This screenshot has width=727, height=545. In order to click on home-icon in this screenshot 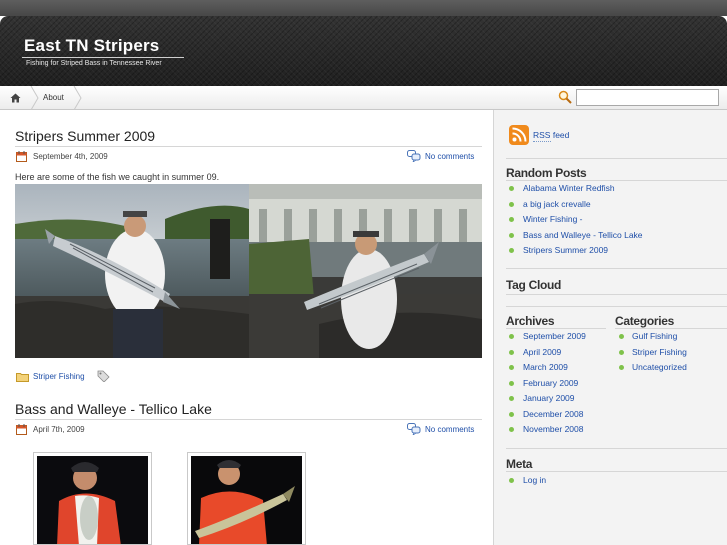, I will do `click(15, 98)`.